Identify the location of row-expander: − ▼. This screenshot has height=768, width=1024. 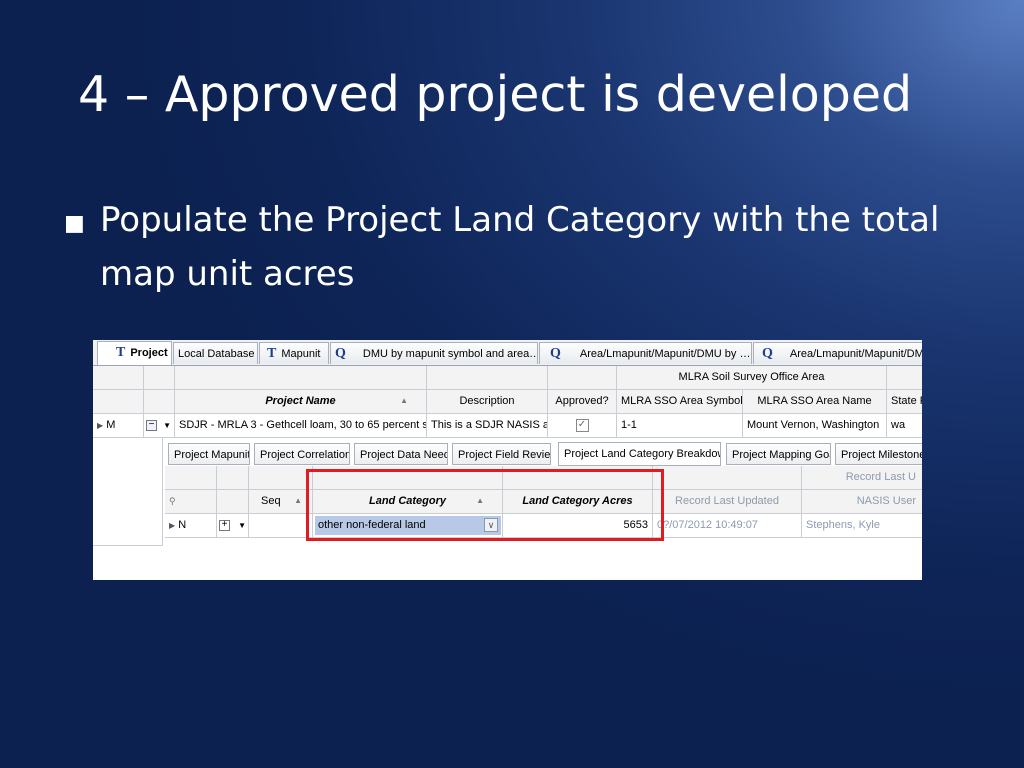
(159, 426).